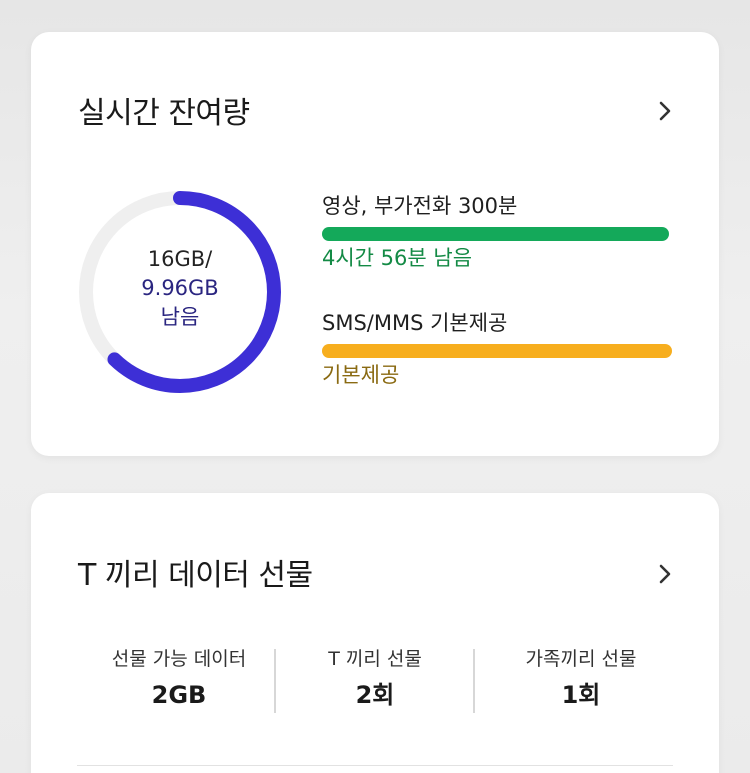 Image resolution: width=750 pixels, height=773 pixels. Describe the element at coordinates (581, 695) in the screenshot. I see `stat-value: 1회` at that location.